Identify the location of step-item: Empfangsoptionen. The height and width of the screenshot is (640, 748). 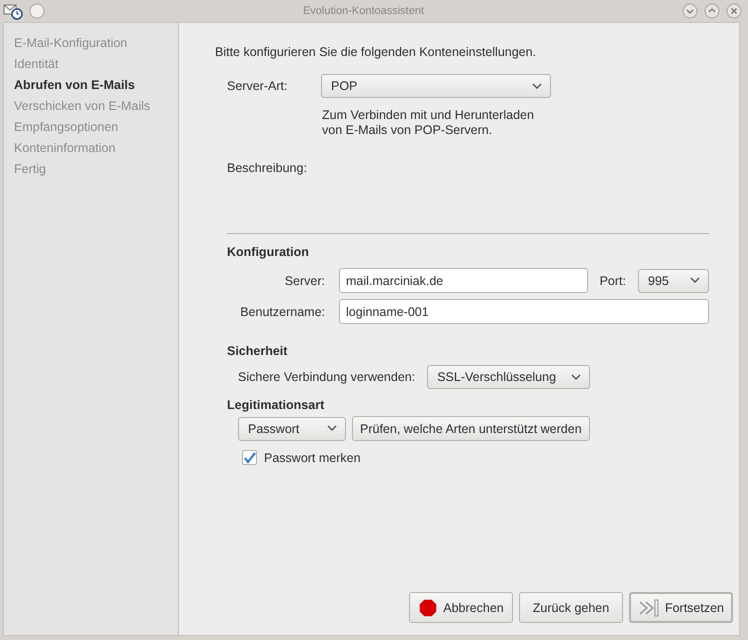
(67, 127).